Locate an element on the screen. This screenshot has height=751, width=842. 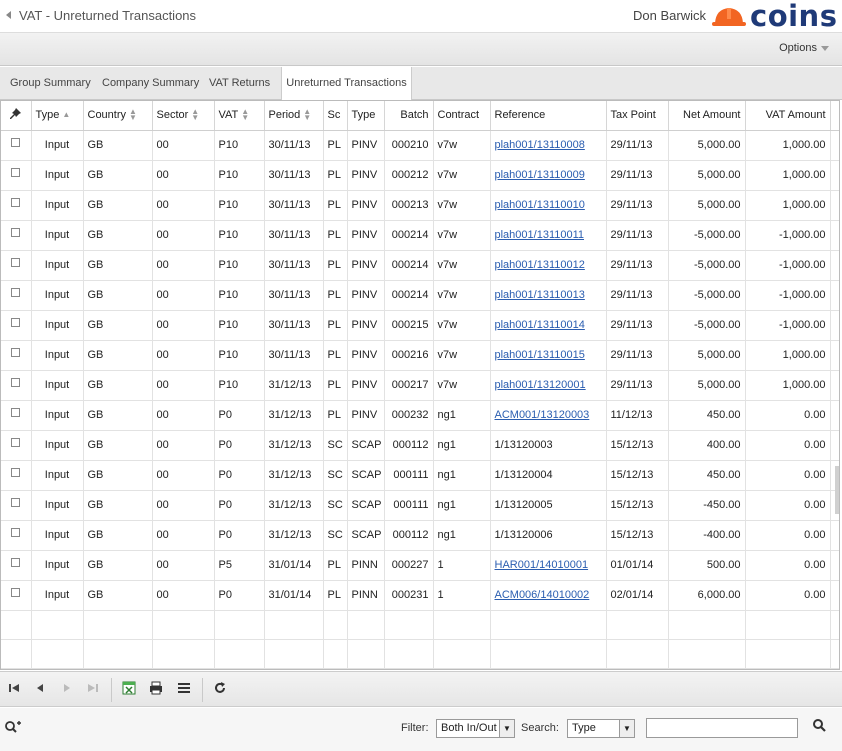
col-sc-header: Sc is located at coordinates (335, 116).